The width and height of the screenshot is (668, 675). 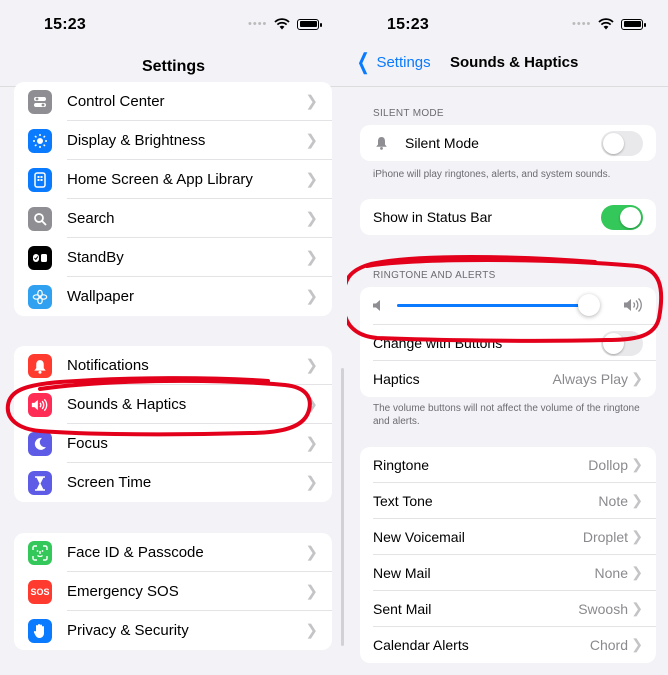 What do you see at coordinates (401, 465) in the screenshot?
I see `sound-row-label: Ringtone` at bounding box center [401, 465].